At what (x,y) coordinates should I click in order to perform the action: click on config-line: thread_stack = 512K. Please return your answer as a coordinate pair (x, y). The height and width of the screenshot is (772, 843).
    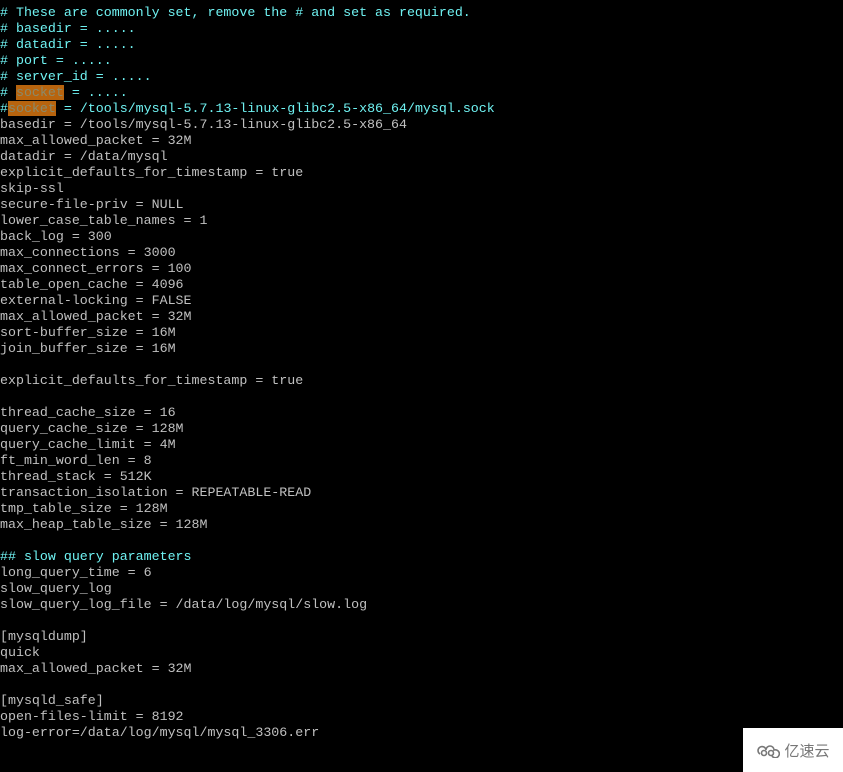
    Looking at the image, I should click on (76, 476).